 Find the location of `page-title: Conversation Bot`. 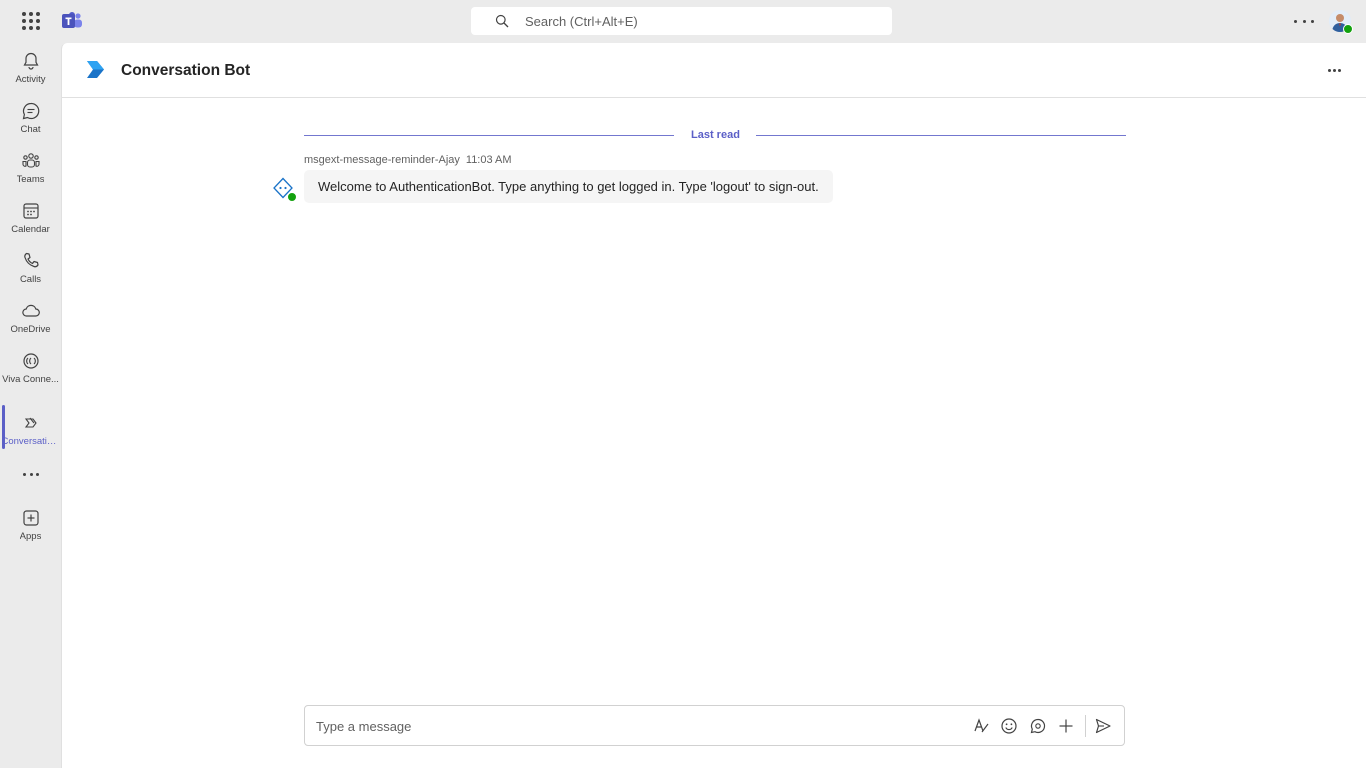

page-title: Conversation Bot is located at coordinates (186, 70).